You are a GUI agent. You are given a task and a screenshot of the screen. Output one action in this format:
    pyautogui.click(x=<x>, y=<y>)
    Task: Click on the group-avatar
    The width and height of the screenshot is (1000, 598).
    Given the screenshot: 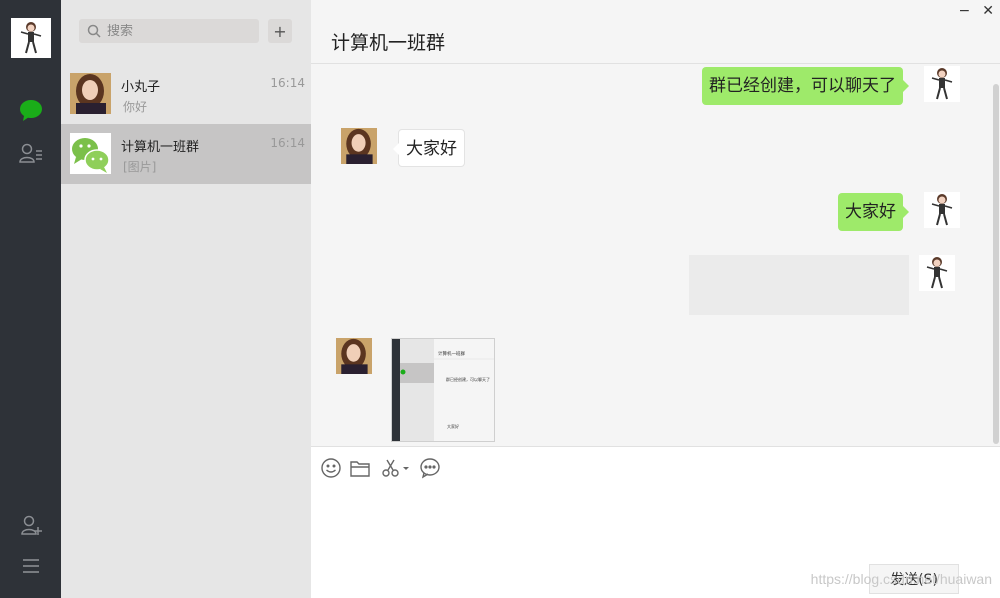 What is the action you would take?
    pyautogui.click(x=90, y=153)
    